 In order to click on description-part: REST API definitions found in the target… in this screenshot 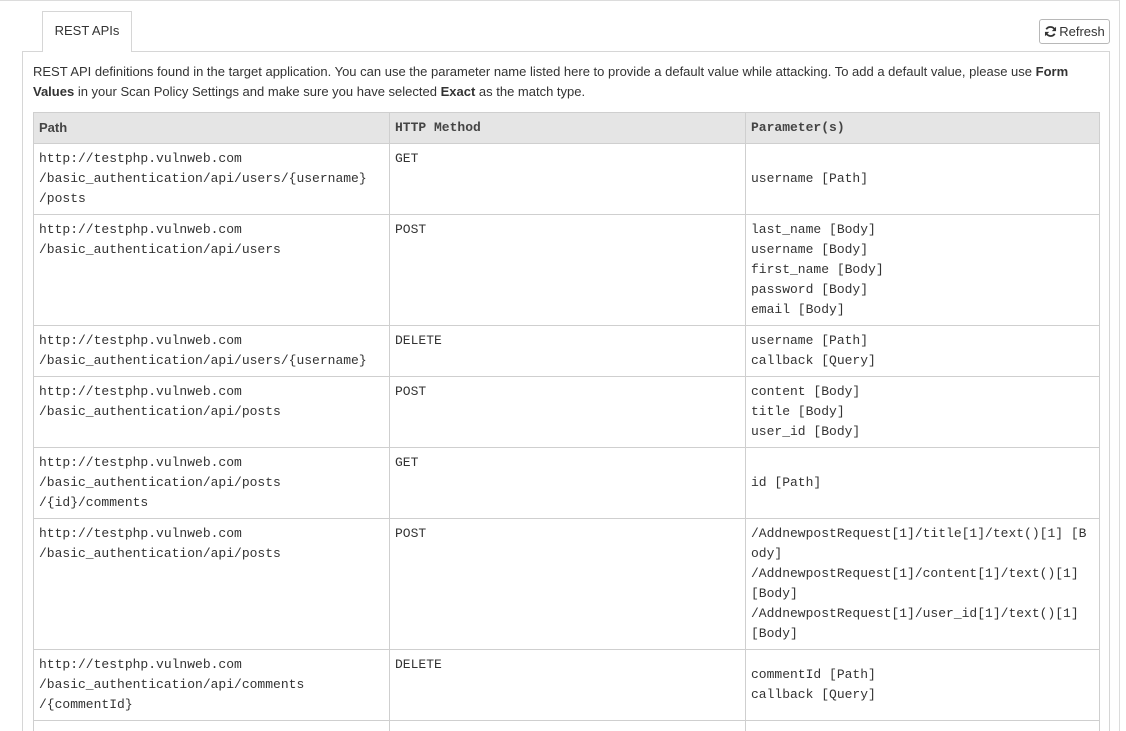, I will do `click(534, 71)`.